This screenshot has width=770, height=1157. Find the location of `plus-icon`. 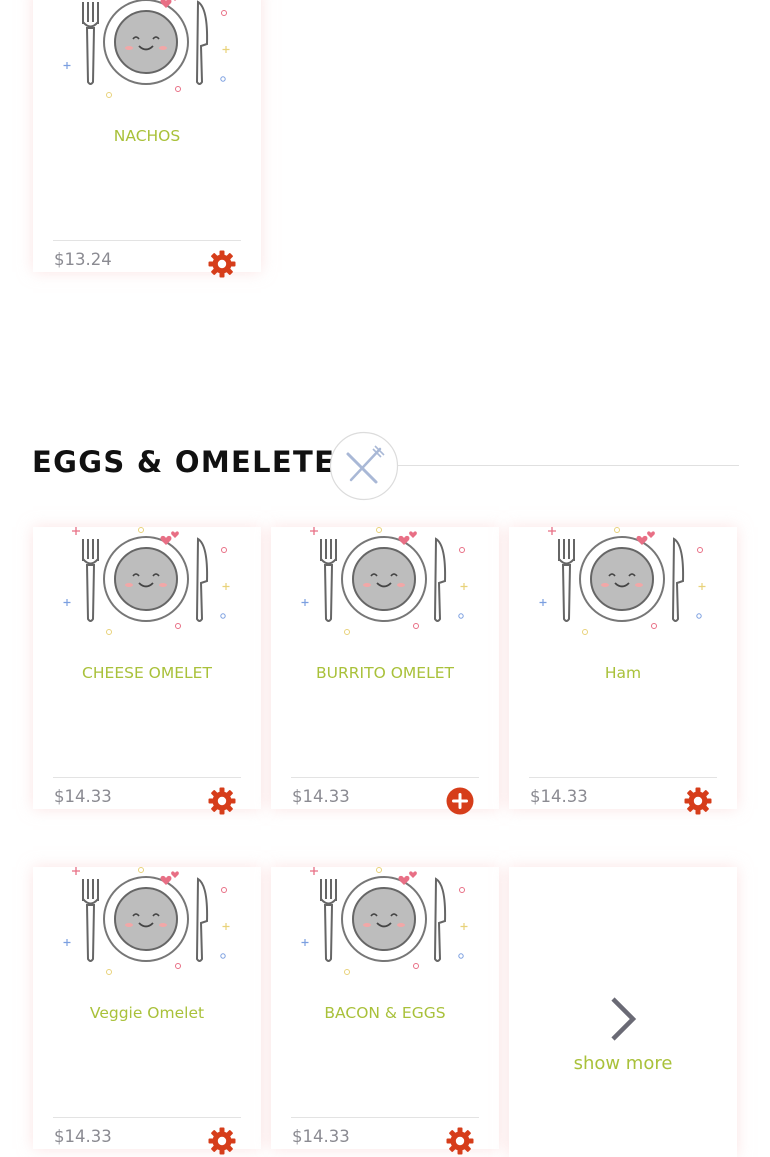

plus-icon is located at coordinates (460, 801).